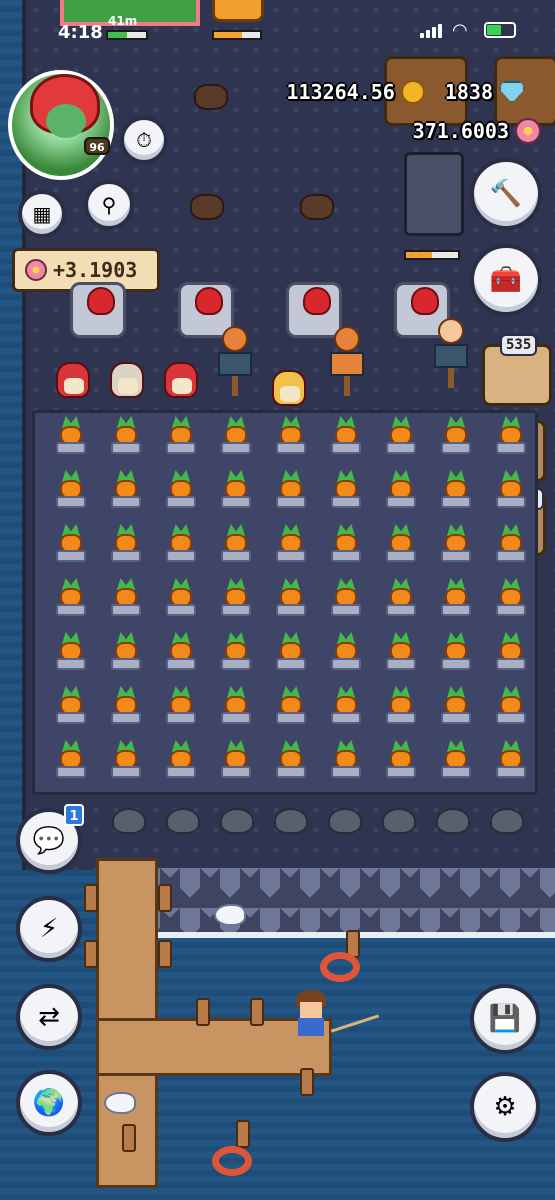 The image size is (555, 1200). What do you see at coordinates (49, 929) in the screenshot?
I see `boost-button: ⚡` at bounding box center [49, 929].